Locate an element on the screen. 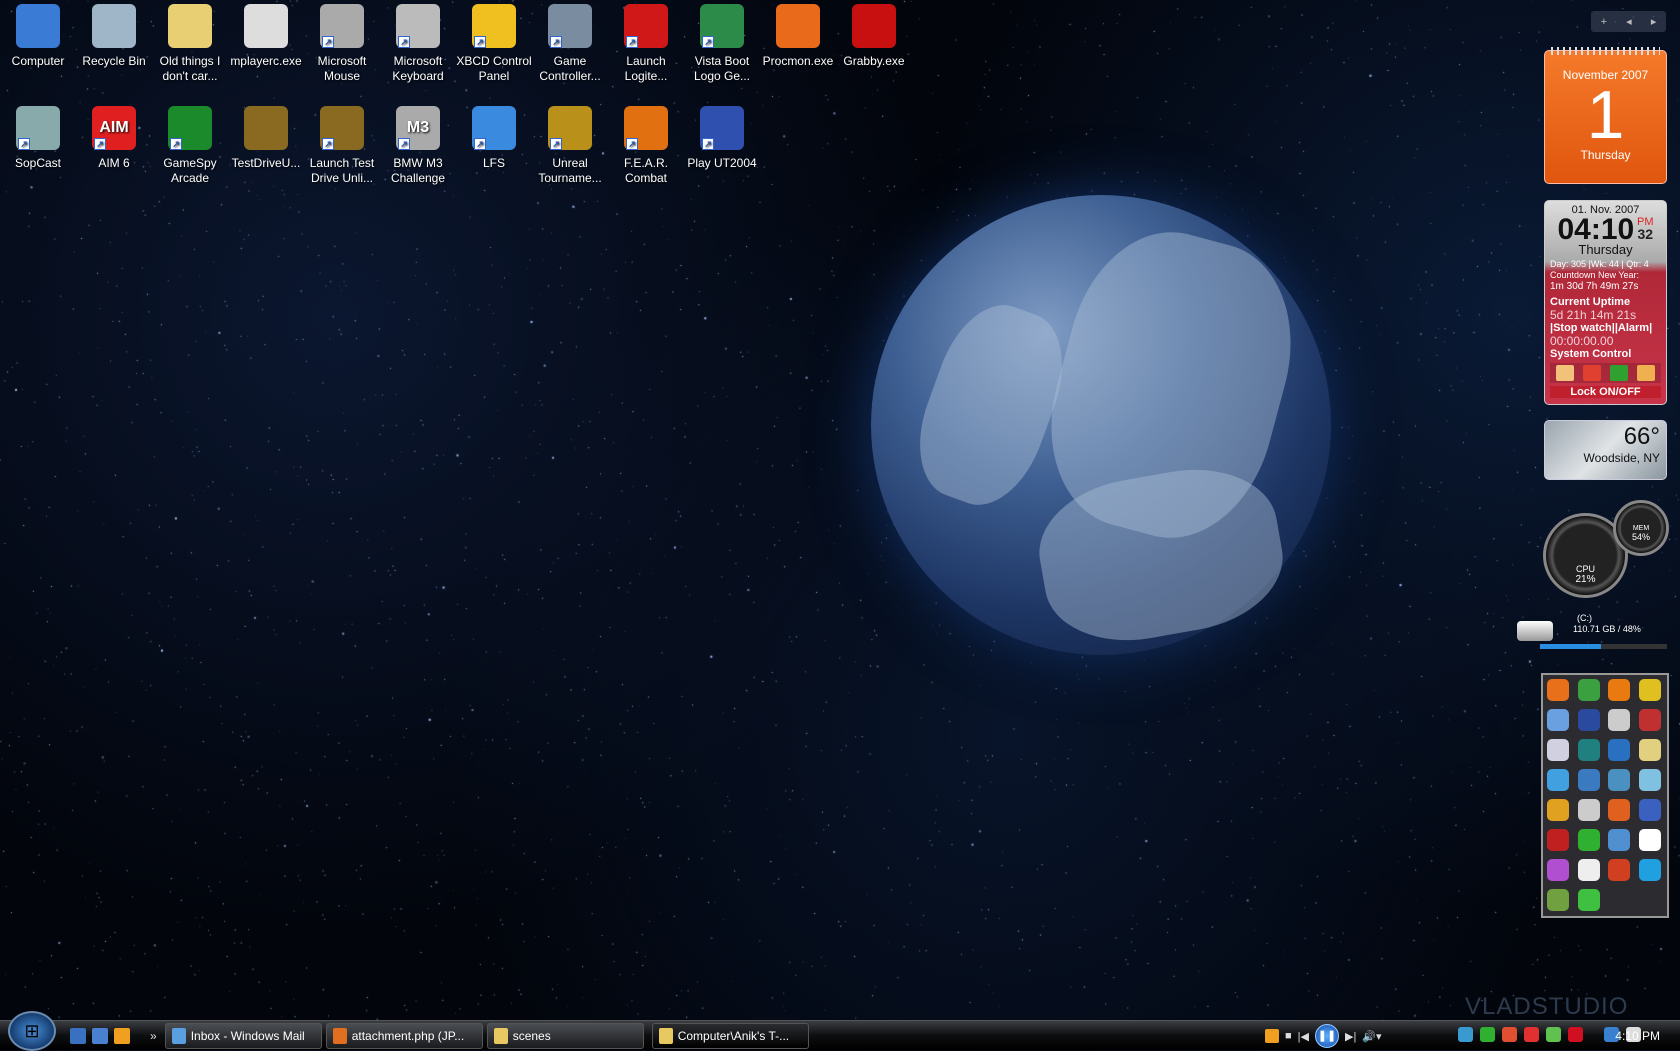 The image size is (1680, 1051). wallpaper-globe is located at coordinates (1101, 425).